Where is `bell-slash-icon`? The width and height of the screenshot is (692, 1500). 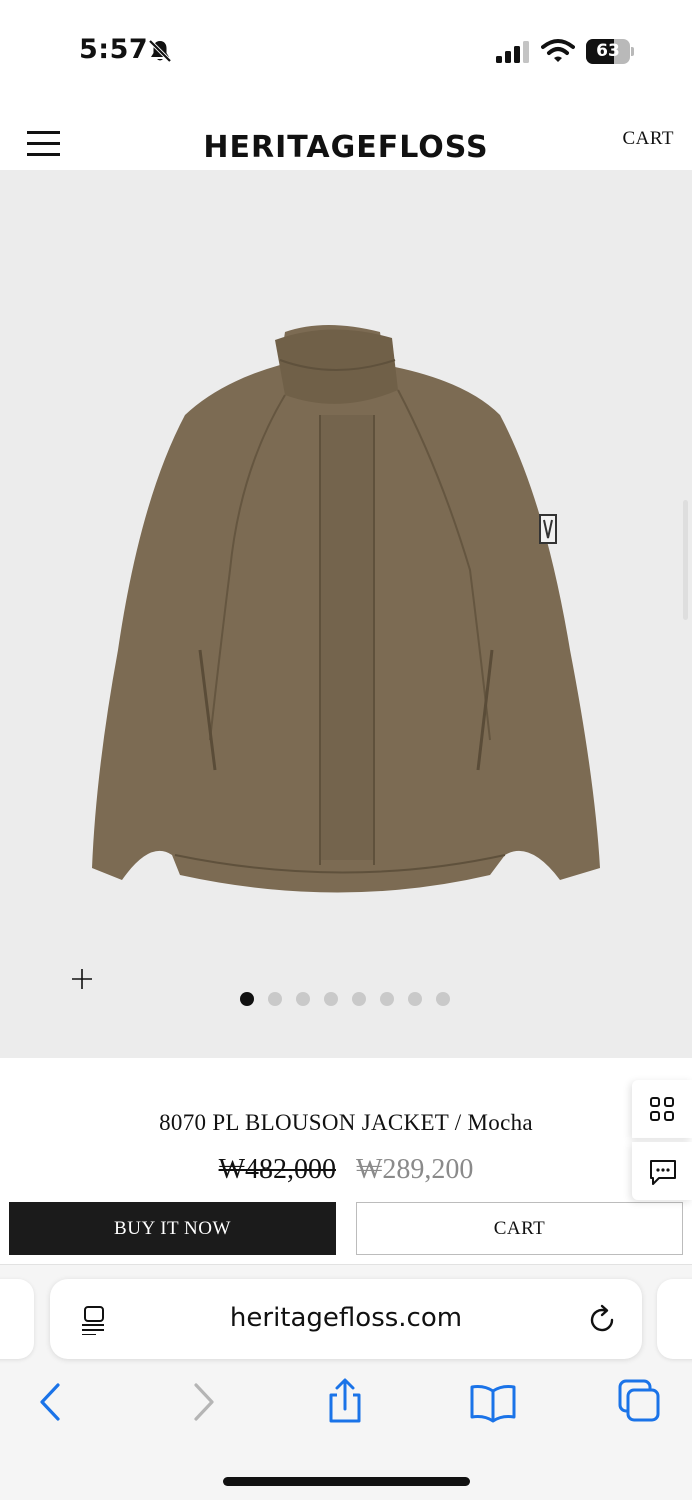 bell-slash-icon is located at coordinates (160, 51).